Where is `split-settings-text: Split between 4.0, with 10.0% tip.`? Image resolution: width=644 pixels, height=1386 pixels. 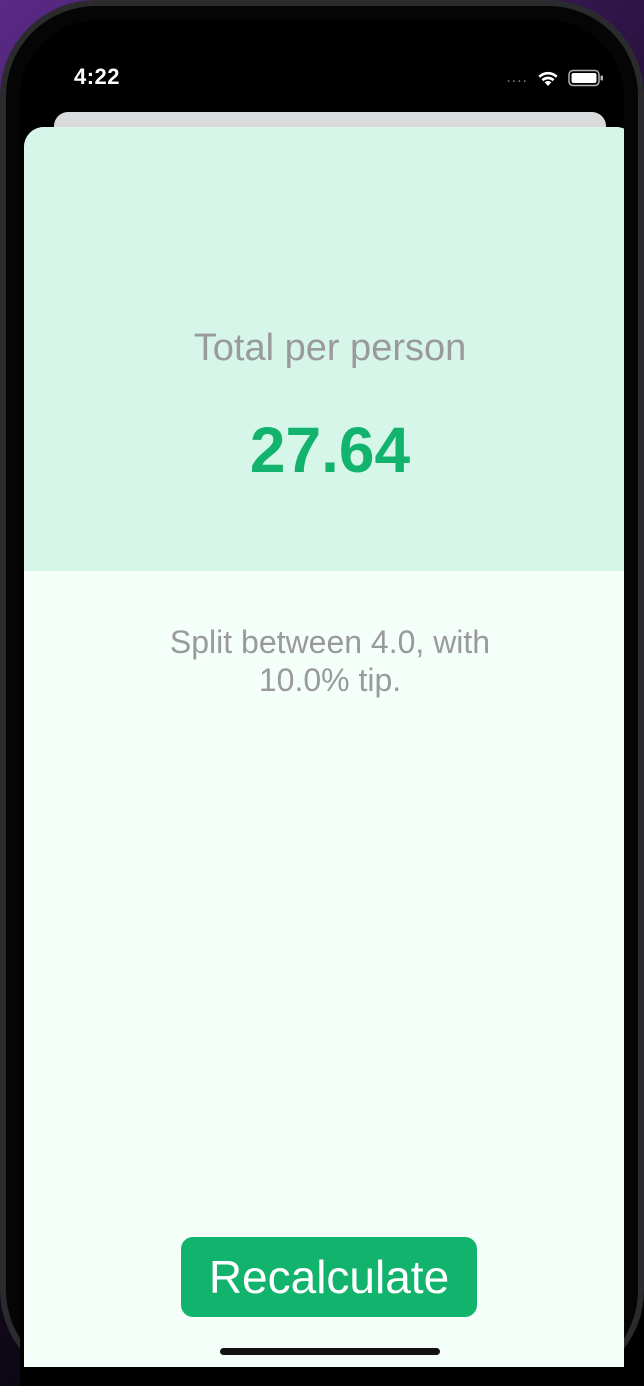 split-settings-text: Split between 4.0, with 10.0% tip. is located at coordinates (330, 661).